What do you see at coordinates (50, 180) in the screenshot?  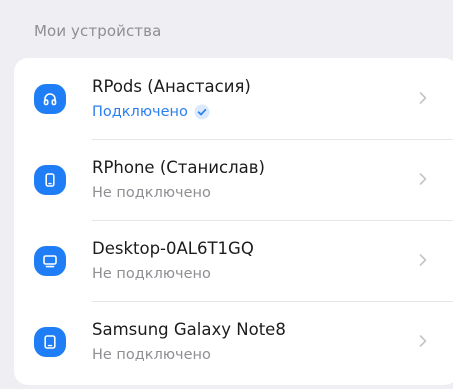 I see `phone-icon` at bounding box center [50, 180].